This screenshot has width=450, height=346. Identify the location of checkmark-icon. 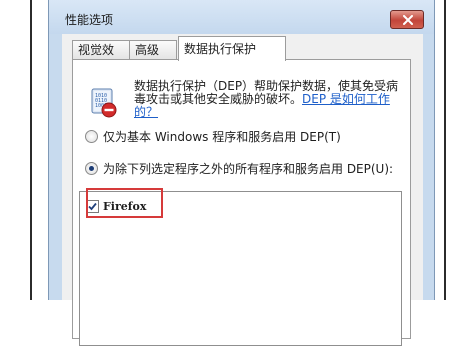
(92, 206).